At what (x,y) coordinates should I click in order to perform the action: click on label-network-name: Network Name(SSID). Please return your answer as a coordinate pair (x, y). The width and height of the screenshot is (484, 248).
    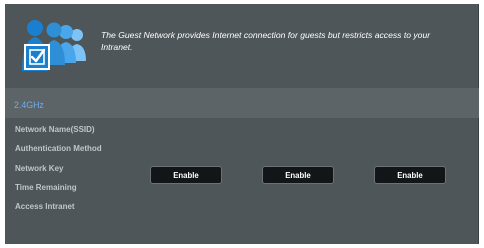
    Looking at the image, I should click on (55, 129).